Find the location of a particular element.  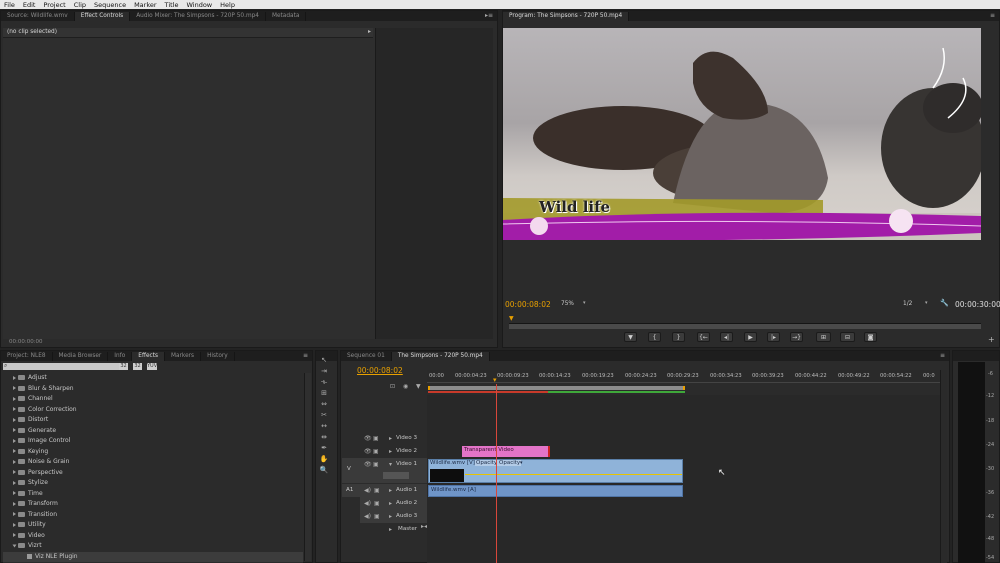

zoom-dropdown-icon: ▾ is located at coordinates (584, 303).